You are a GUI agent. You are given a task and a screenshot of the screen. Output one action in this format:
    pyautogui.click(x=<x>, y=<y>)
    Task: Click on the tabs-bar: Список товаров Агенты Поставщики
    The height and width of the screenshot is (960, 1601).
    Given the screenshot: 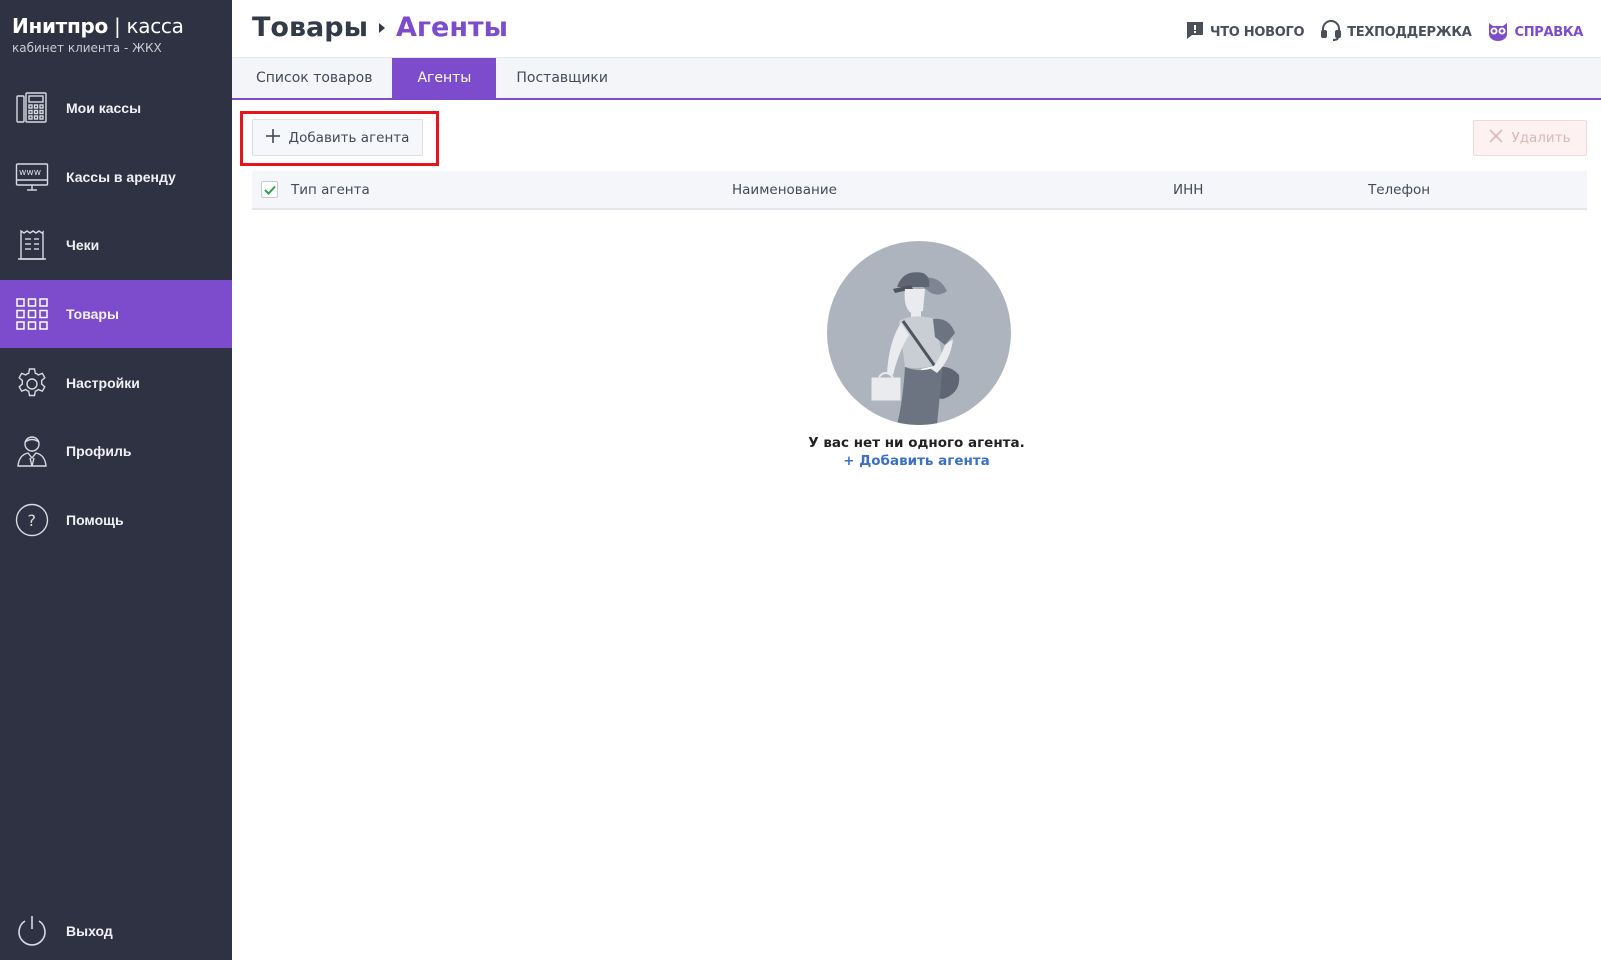 What is the action you would take?
    pyautogui.click(x=916, y=79)
    